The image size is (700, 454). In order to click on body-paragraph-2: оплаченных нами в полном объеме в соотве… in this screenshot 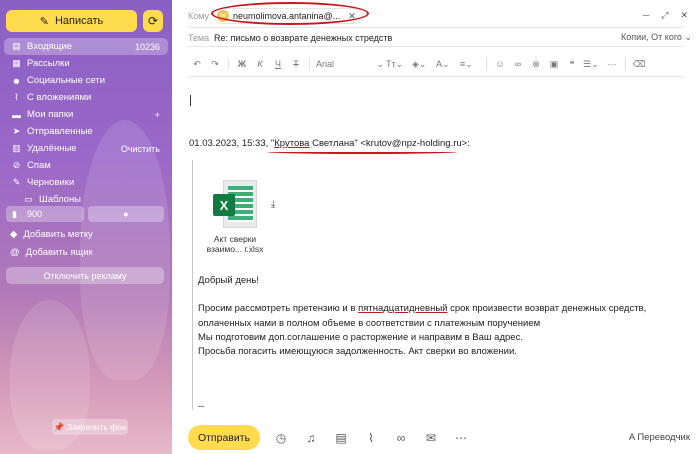, I will do `click(369, 323)`.